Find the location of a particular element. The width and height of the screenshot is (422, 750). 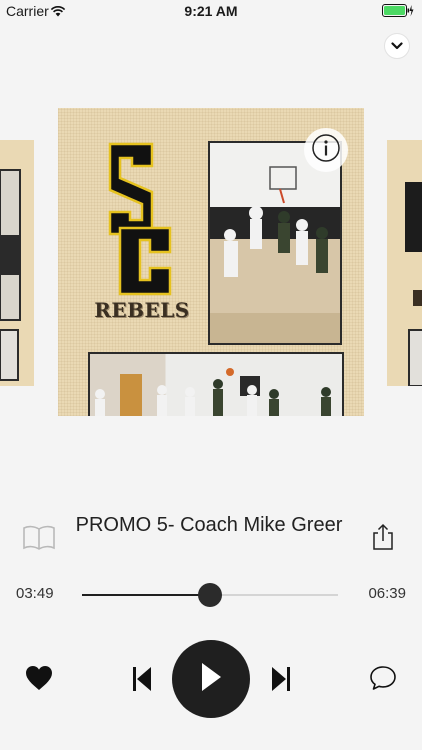

status-time: 9:21 AM is located at coordinates (211, 11).